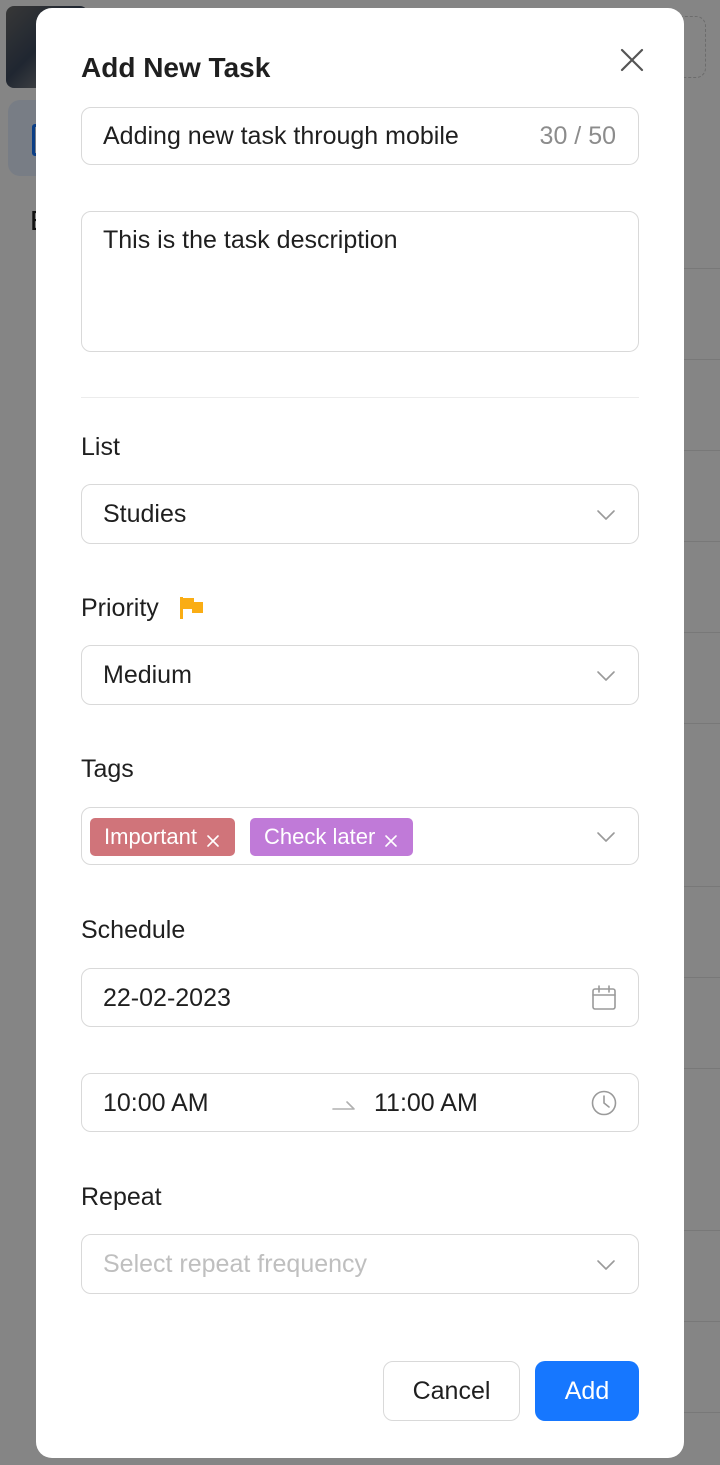 The width and height of the screenshot is (720, 1465). I want to click on repeat-placeholder: Select repeat frequency, so click(235, 1264).